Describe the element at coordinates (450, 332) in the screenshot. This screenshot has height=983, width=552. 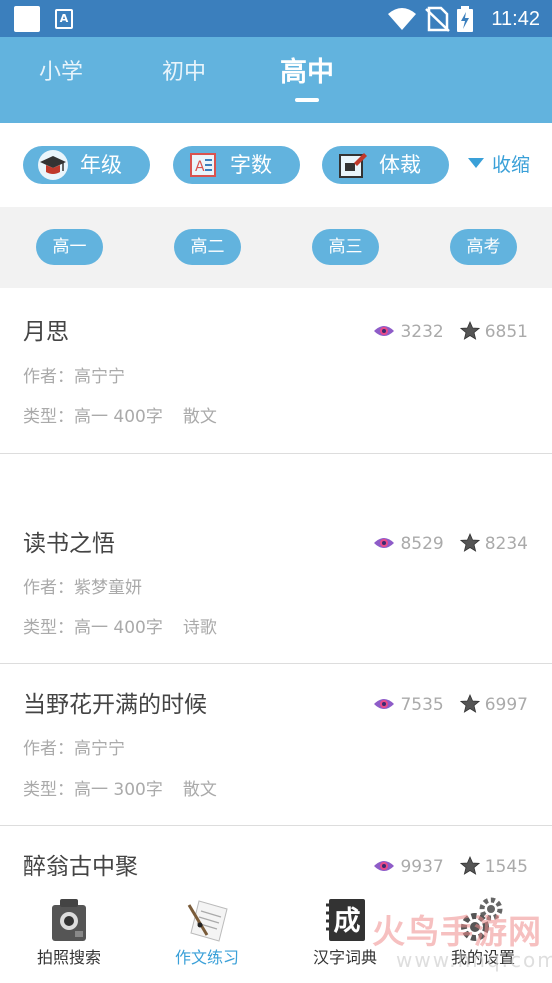
I see `essay-stats: 3232 6851` at that location.